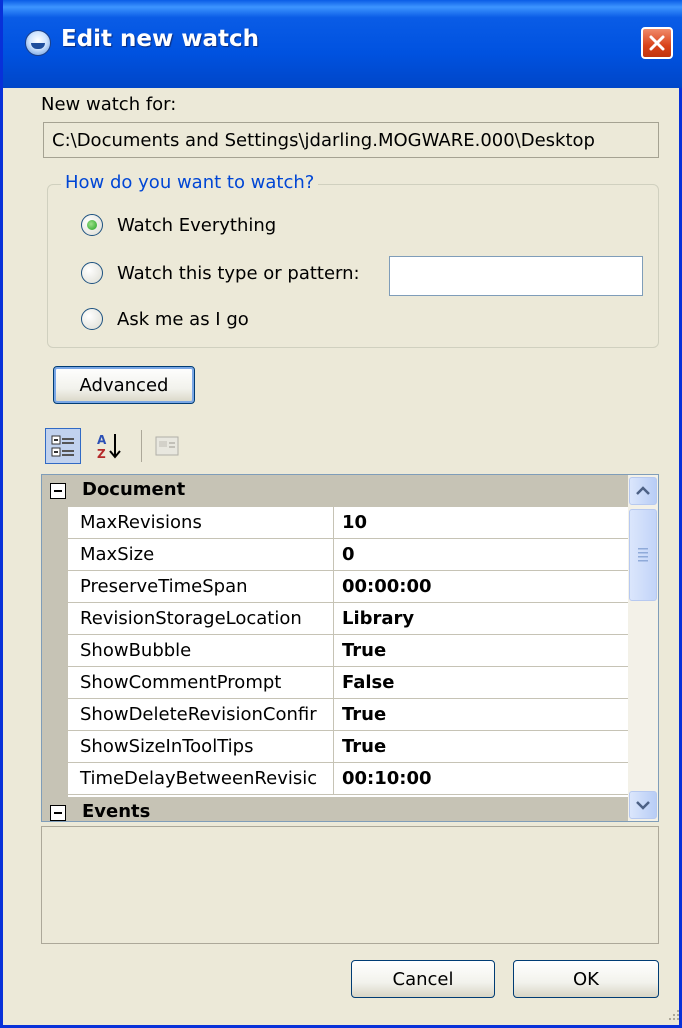 Image resolution: width=682 pixels, height=1028 pixels. Describe the element at coordinates (101, 454) in the screenshot. I see `svg-text: Z` at that location.